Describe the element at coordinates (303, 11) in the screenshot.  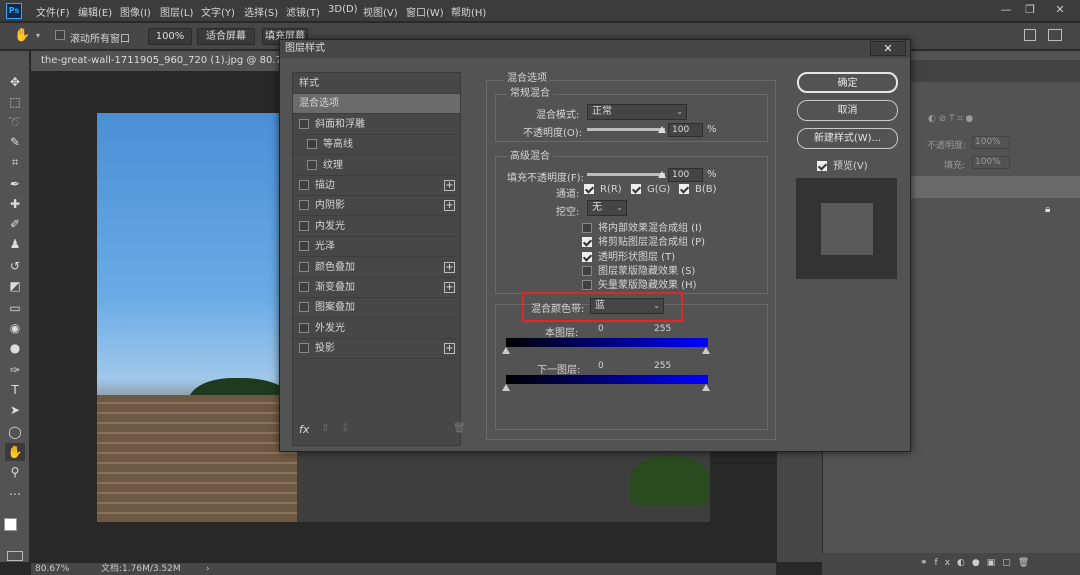
I see `menu-filter: 滤镜(T)` at that location.